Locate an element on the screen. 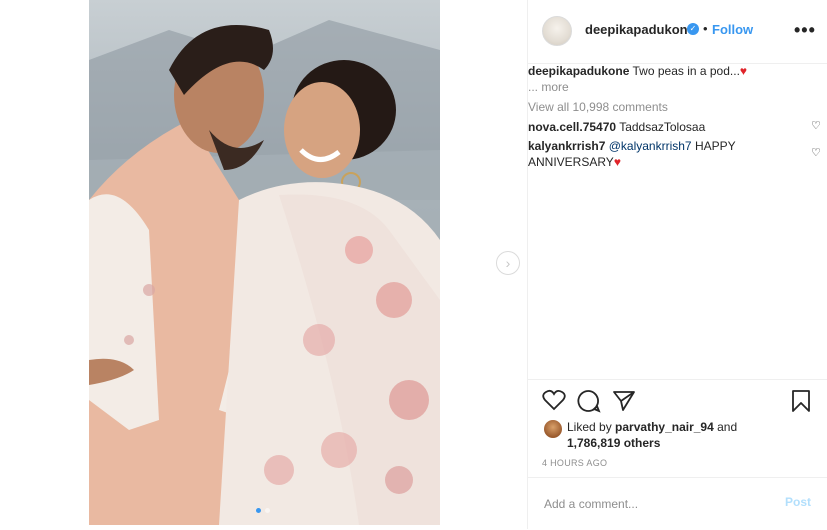 The image size is (827, 530). carousel-dot is located at coordinates (267, 510).